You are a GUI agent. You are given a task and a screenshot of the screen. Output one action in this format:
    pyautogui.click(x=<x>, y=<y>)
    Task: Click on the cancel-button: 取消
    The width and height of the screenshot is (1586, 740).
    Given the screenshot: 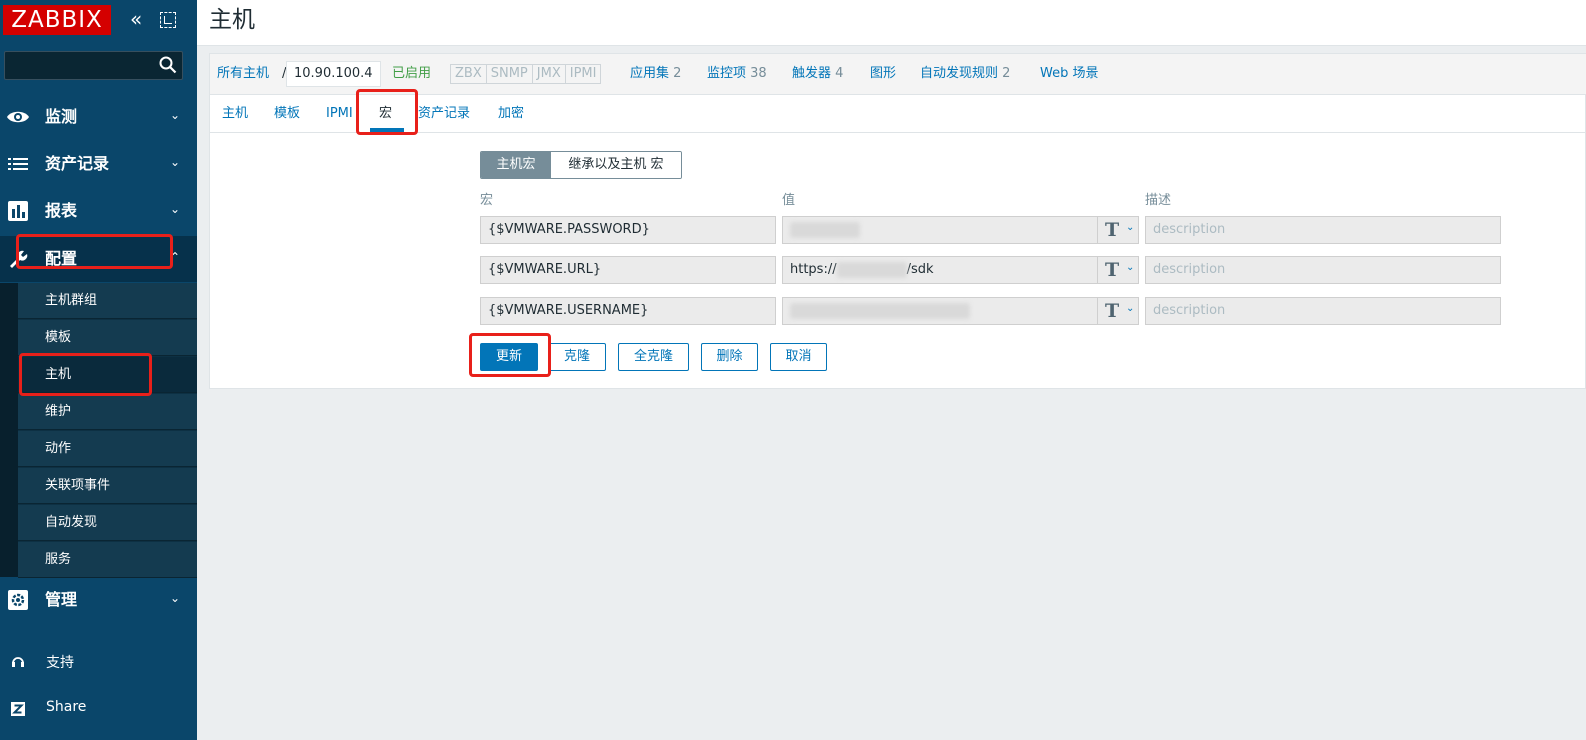 What is the action you would take?
    pyautogui.click(x=798, y=357)
    